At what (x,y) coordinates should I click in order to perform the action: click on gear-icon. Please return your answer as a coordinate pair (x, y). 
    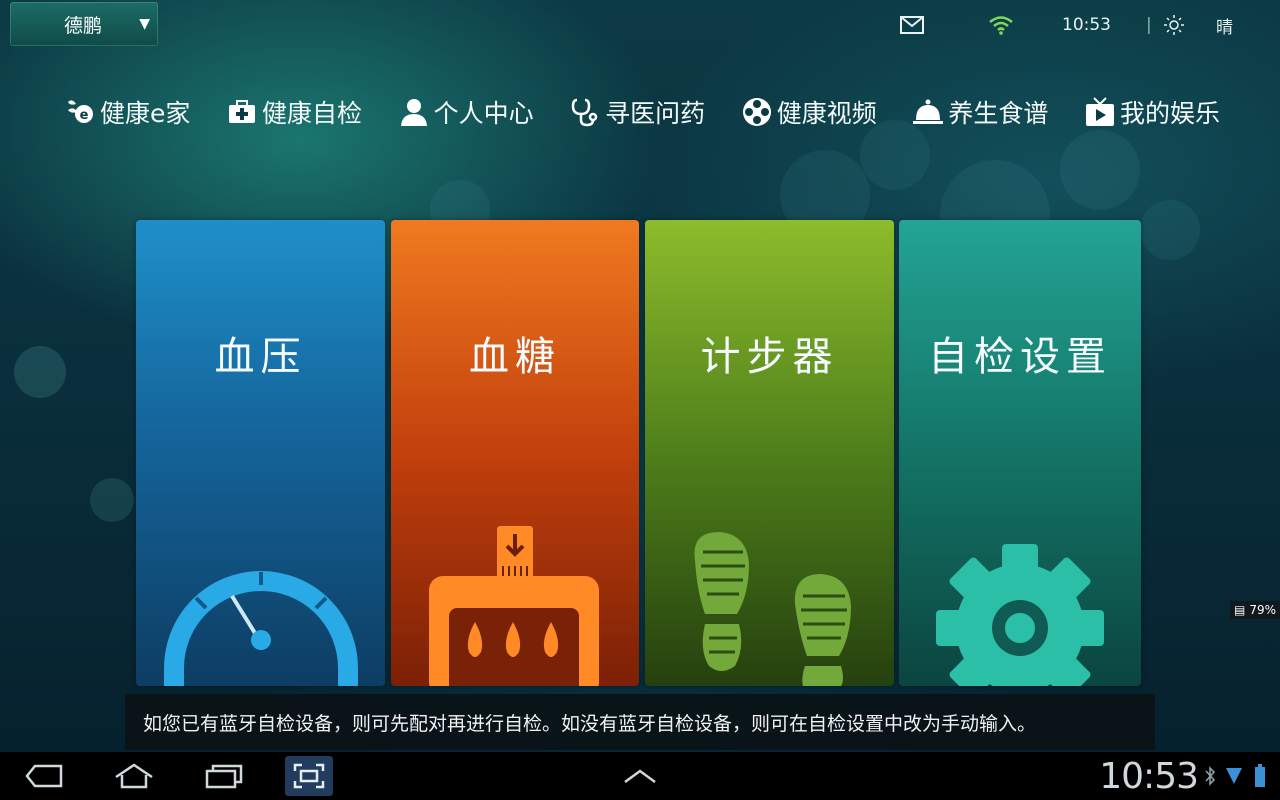
    Looking at the image, I should click on (1020, 615).